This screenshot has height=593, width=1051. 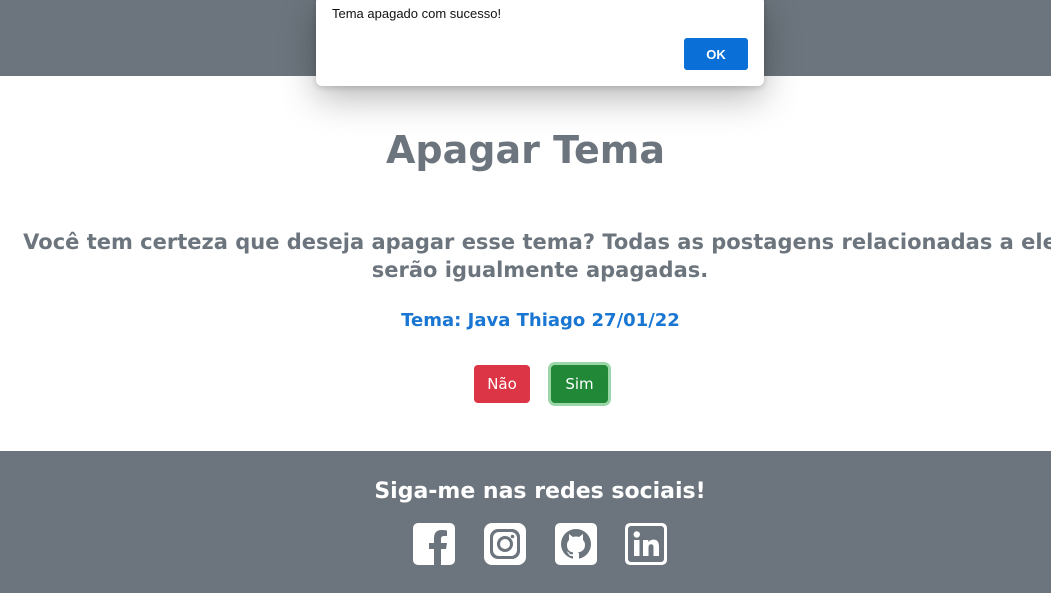 I want to click on page-title: Apagar Tema, so click(x=525, y=150).